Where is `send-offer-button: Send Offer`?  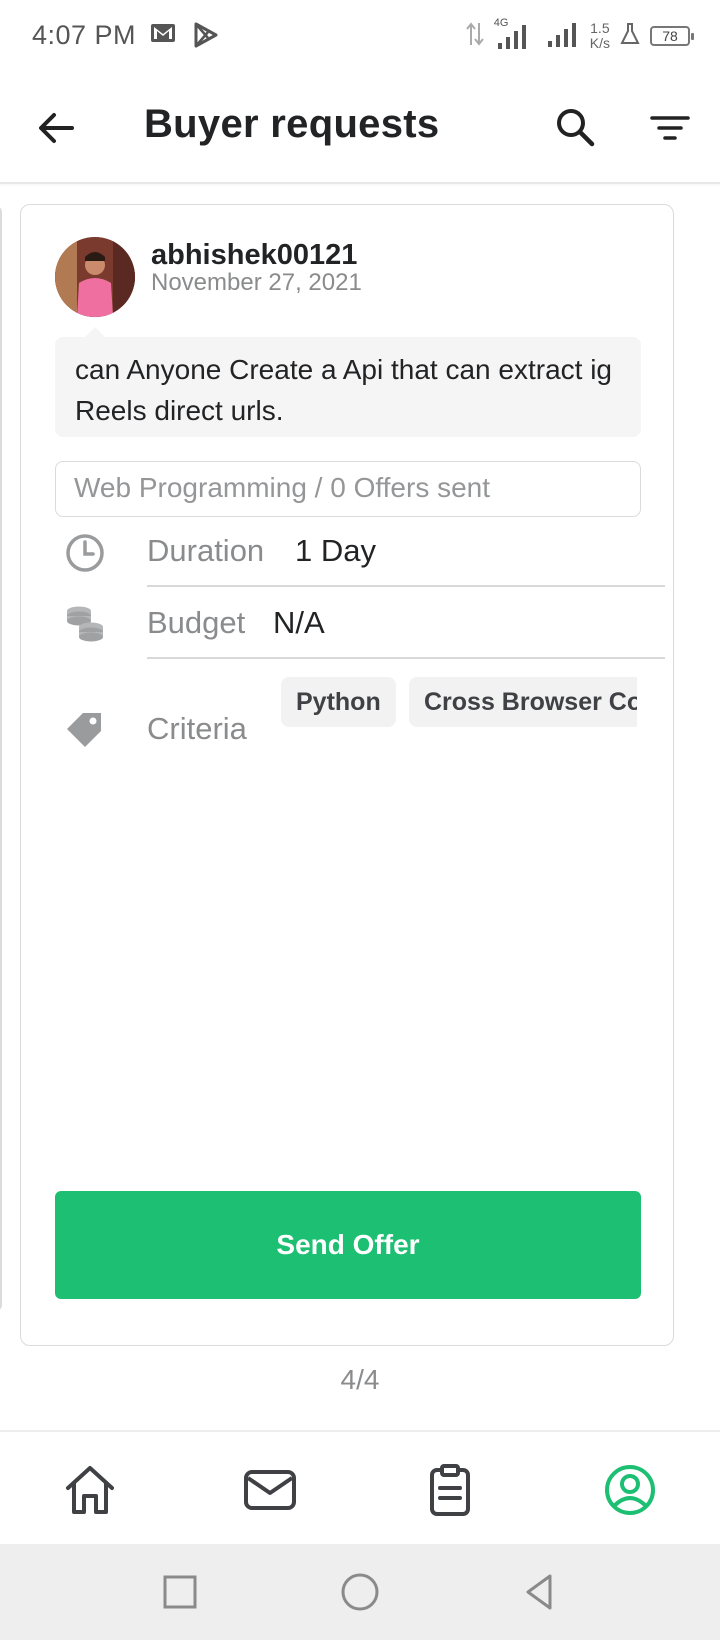
send-offer-button: Send Offer is located at coordinates (348, 1245).